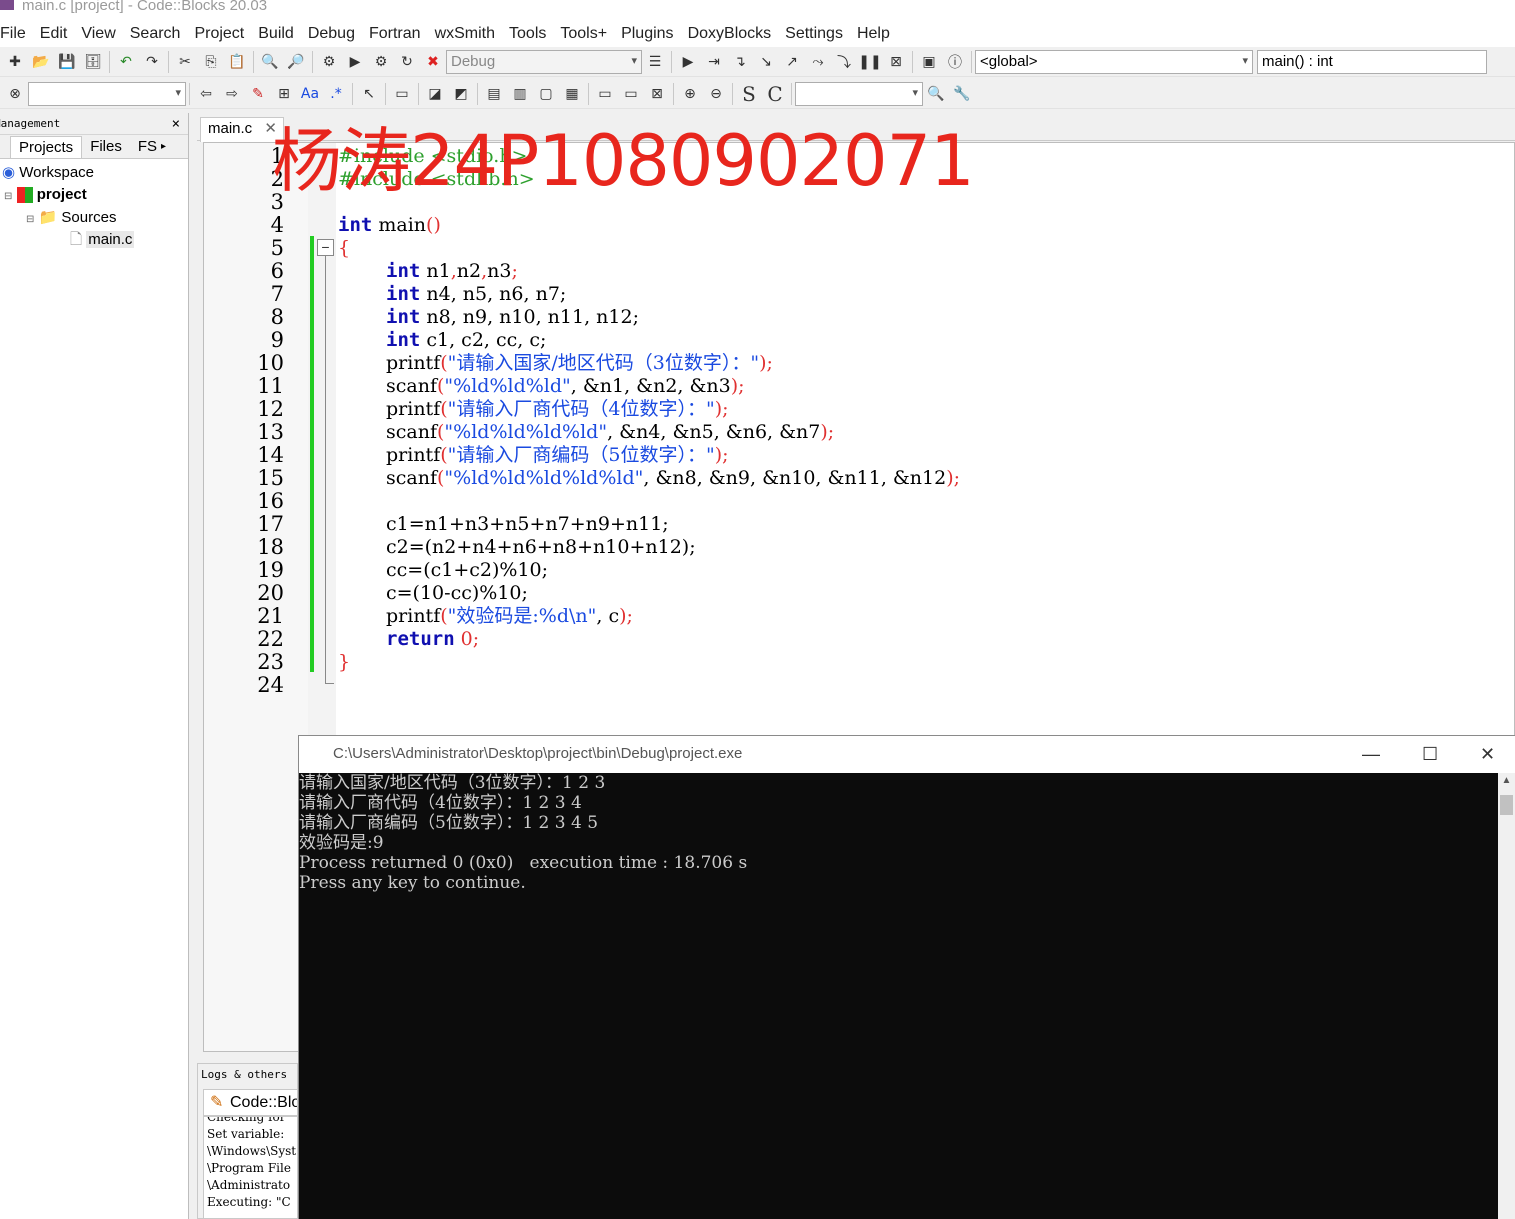 The image size is (1515, 1219). Describe the element at coordinates (463, 639) in the screenshot. I see `number-literal: 0` at that location.